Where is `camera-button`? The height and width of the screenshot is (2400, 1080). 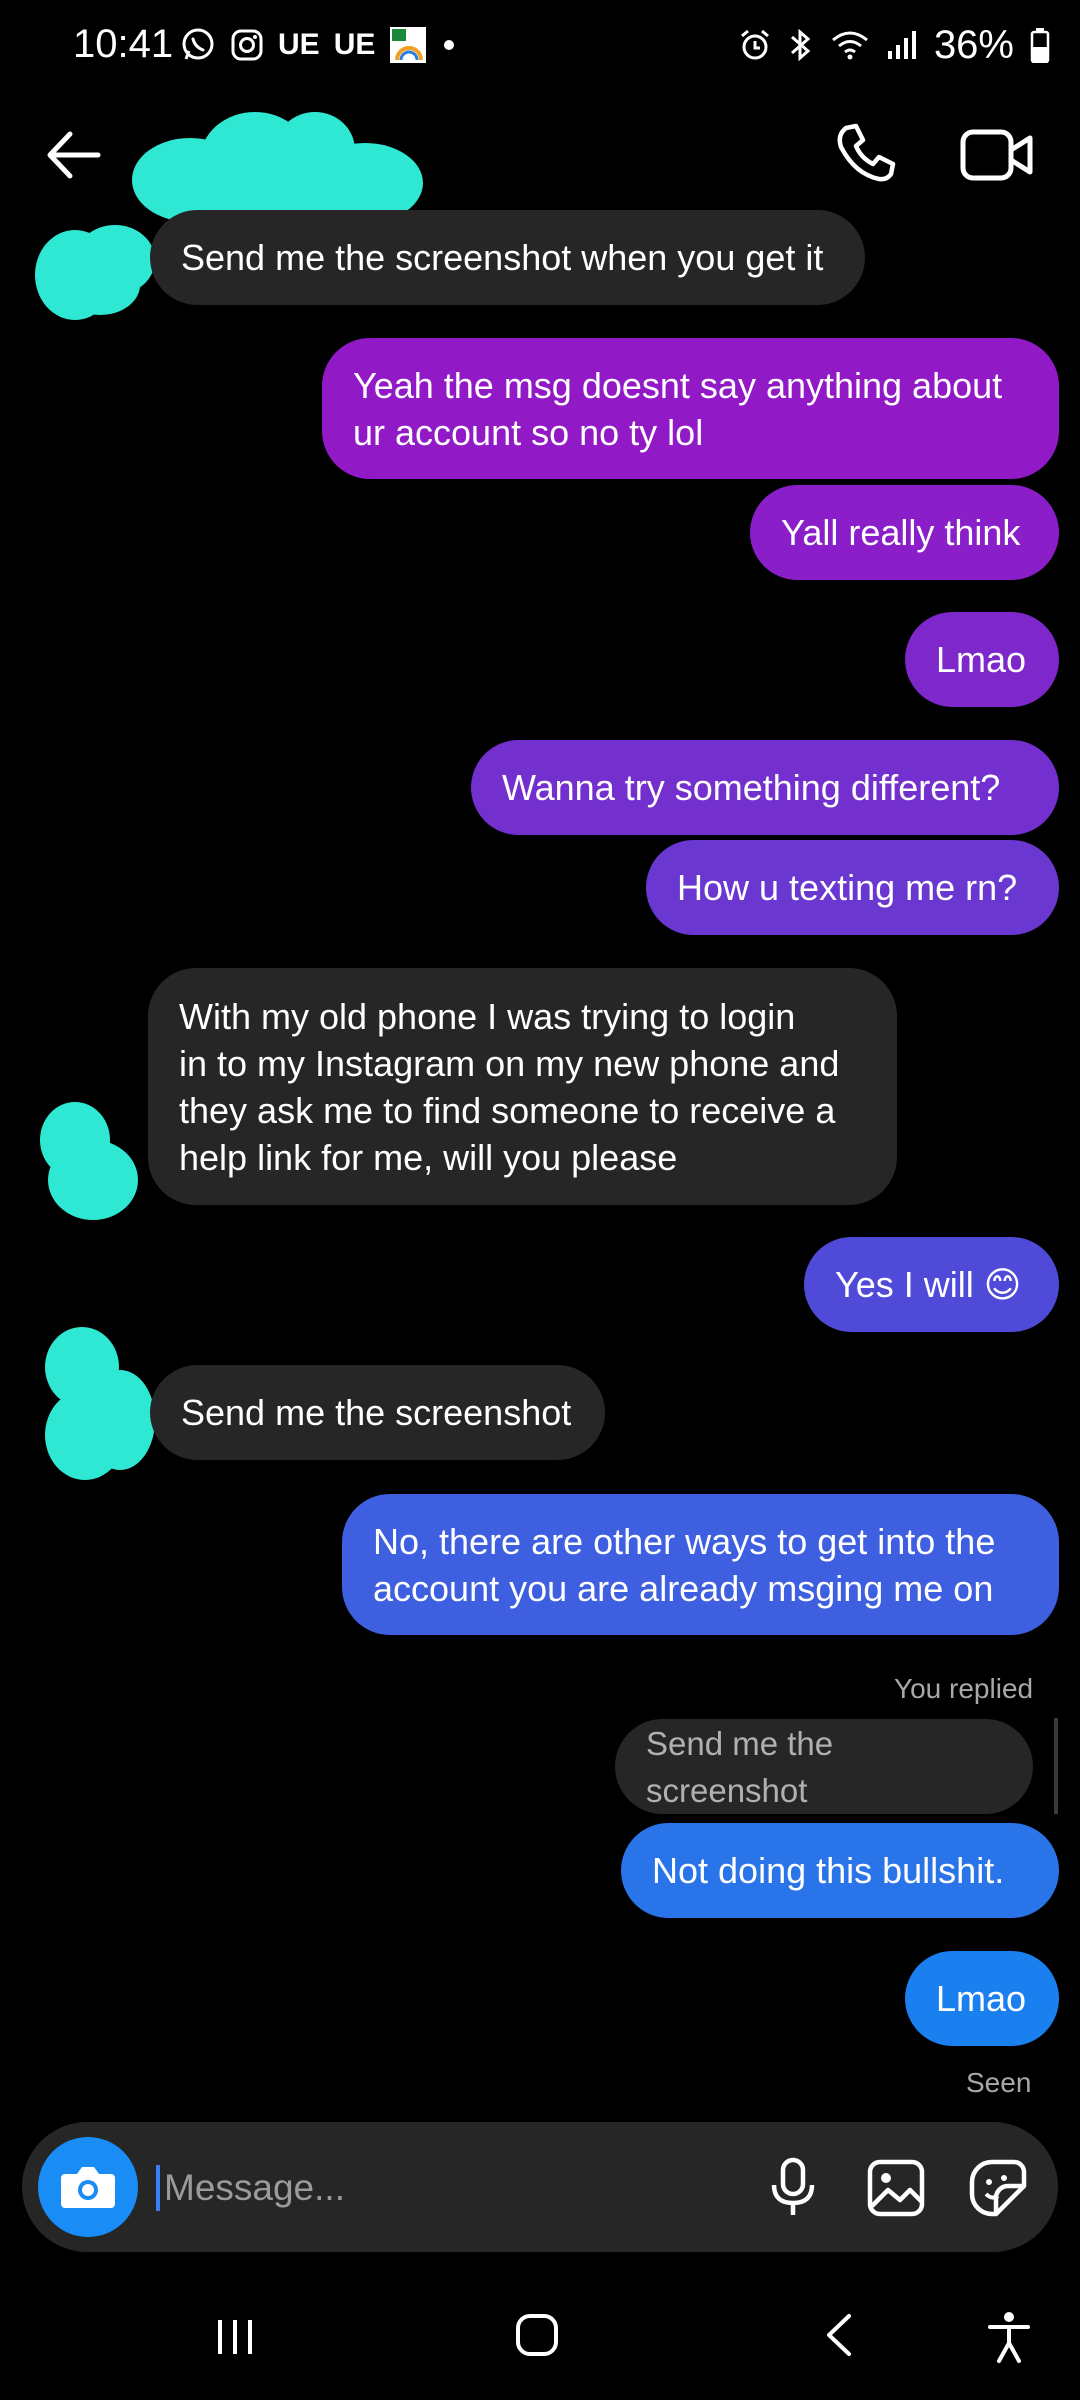 camera-button is located at coordinates (88, 2187).